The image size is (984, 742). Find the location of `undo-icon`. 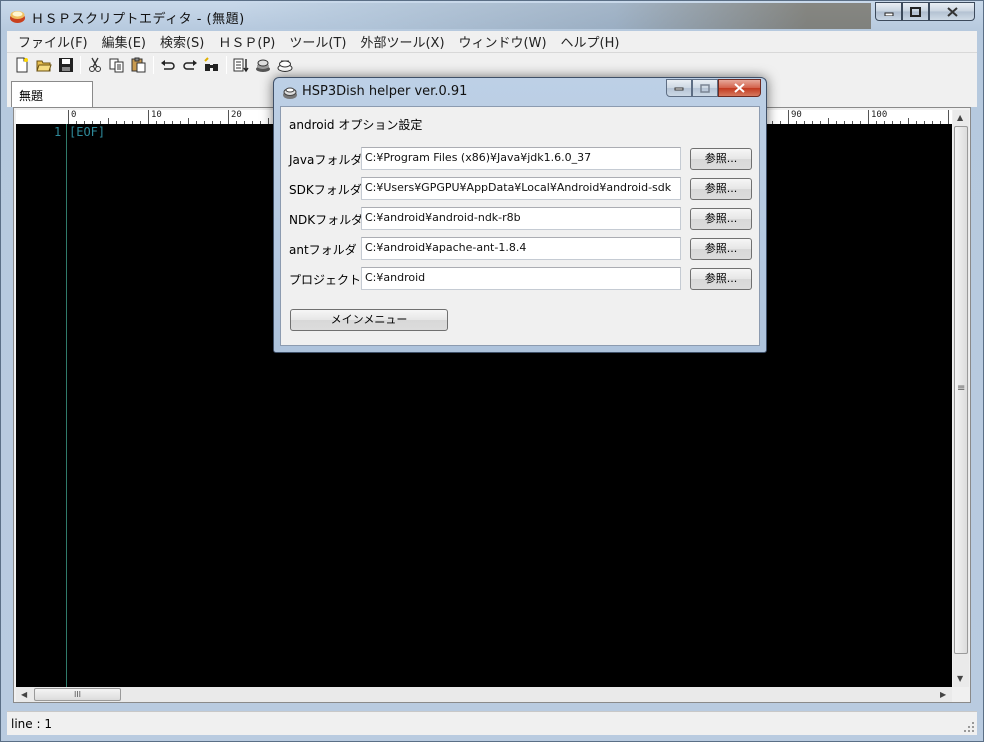

undo-icon is located at coordinates (168, 65).